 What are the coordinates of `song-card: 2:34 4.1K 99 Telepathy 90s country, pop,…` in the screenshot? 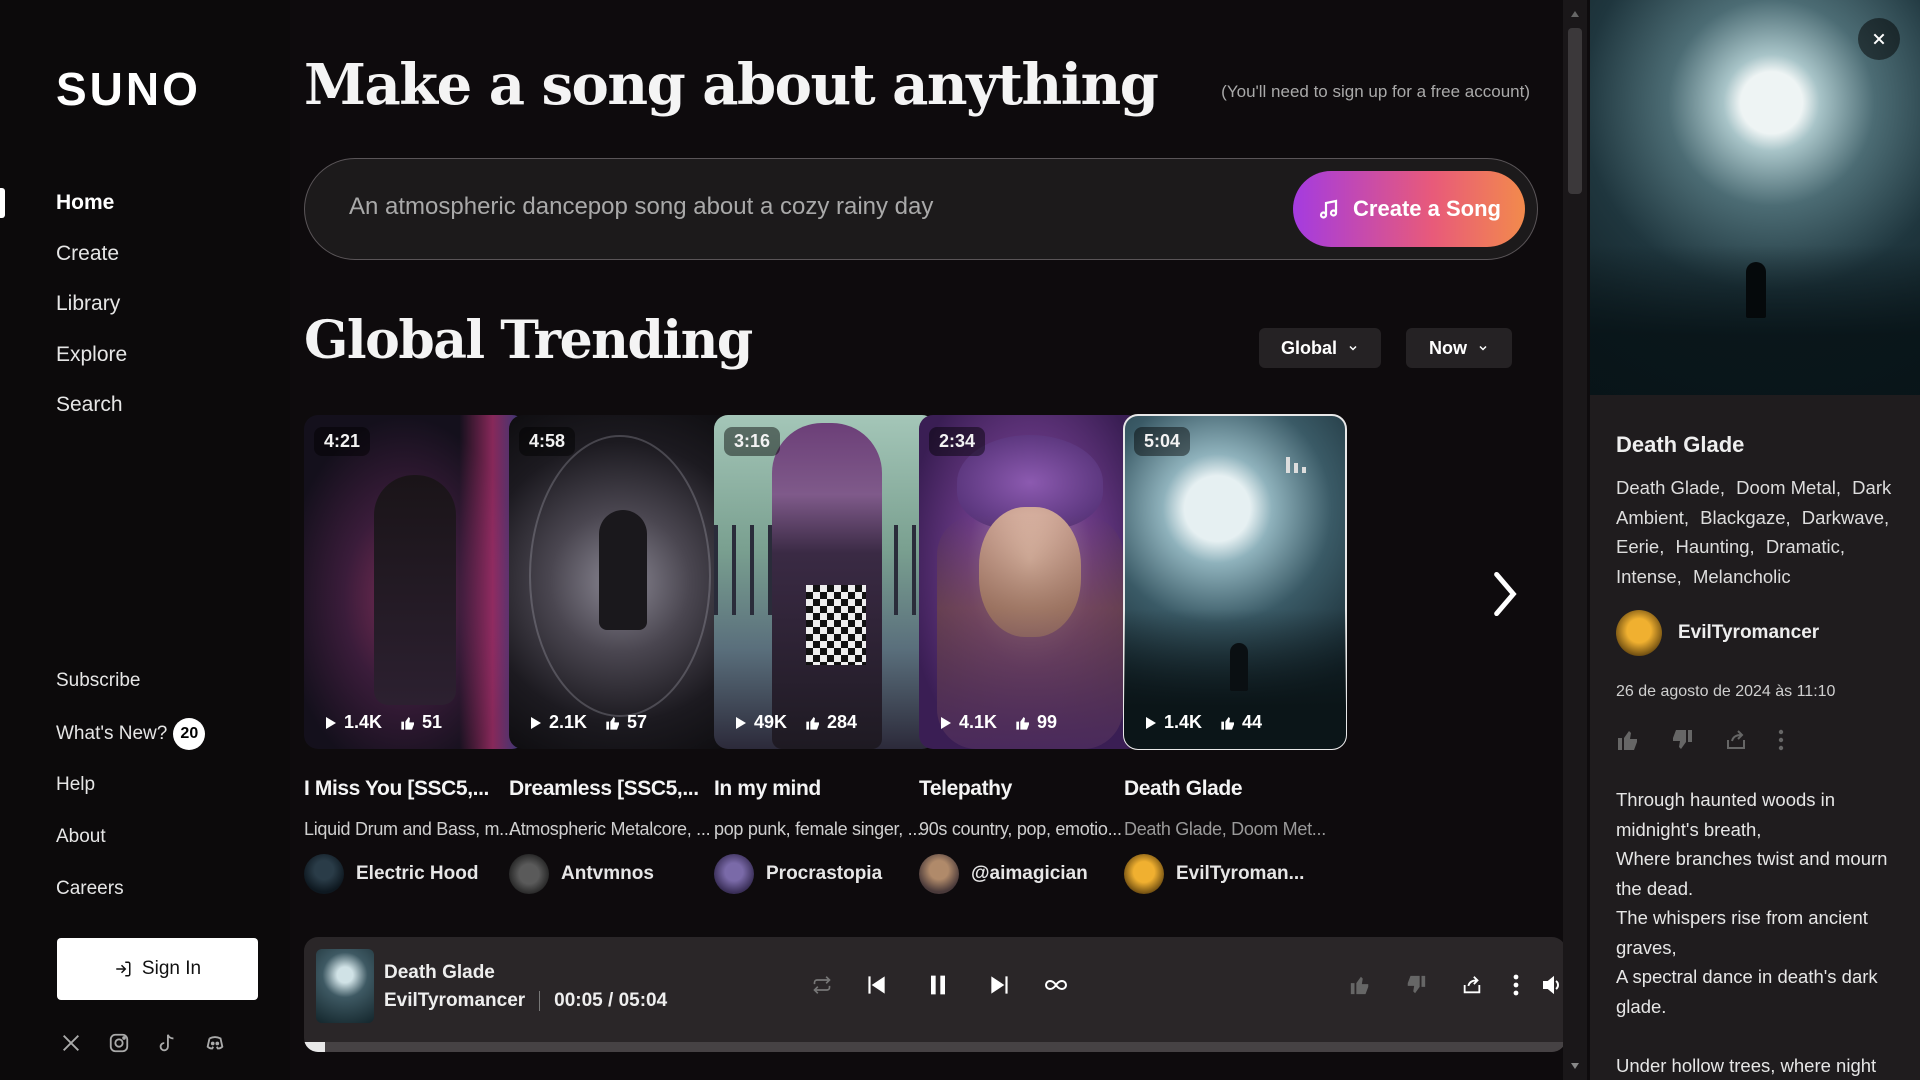 It's located at (1030, 654).